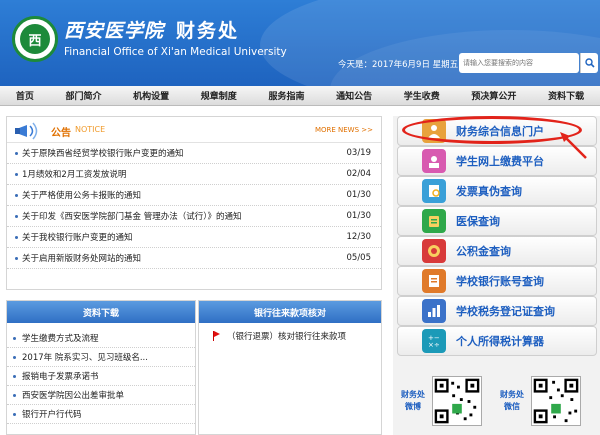 This screenshot has height=435, width=600. I want to click on wechat-qr-block: 财务处微信, so click(539, 401).